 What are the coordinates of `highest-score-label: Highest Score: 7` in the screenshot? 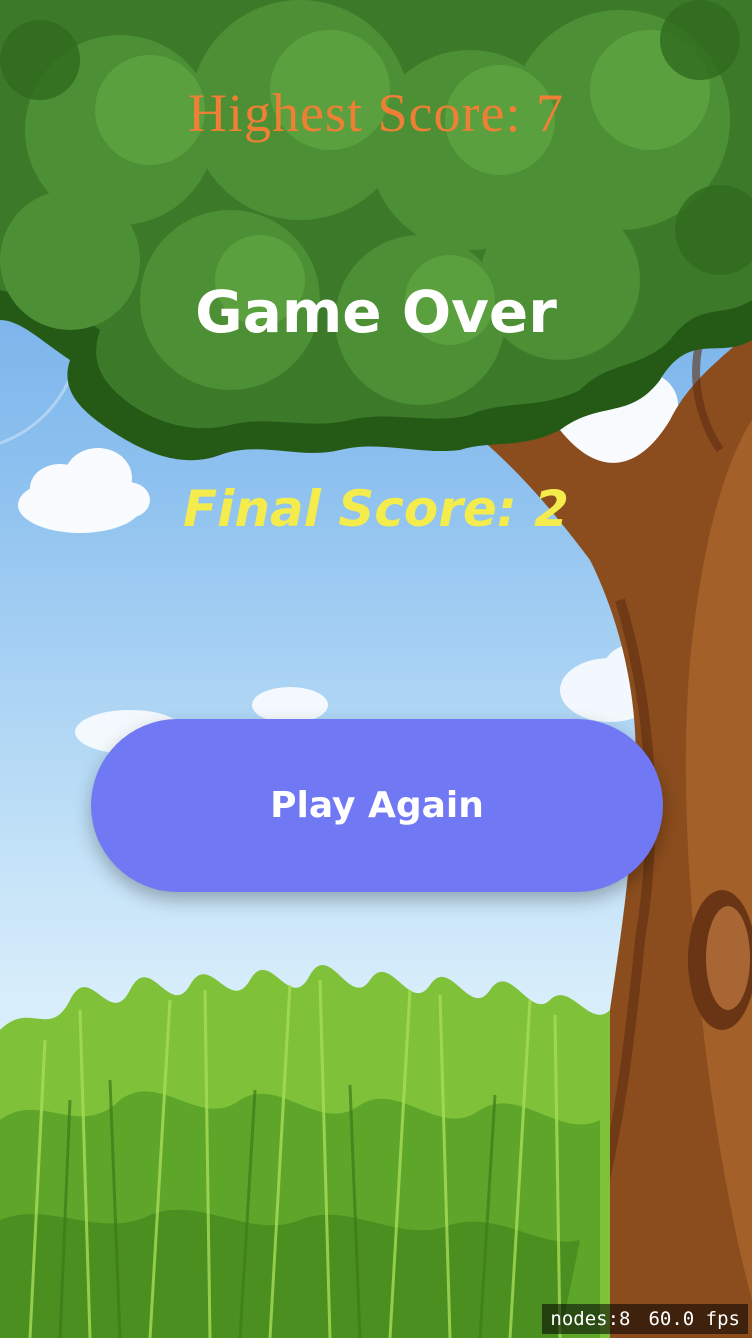 It's located at (376, 113).